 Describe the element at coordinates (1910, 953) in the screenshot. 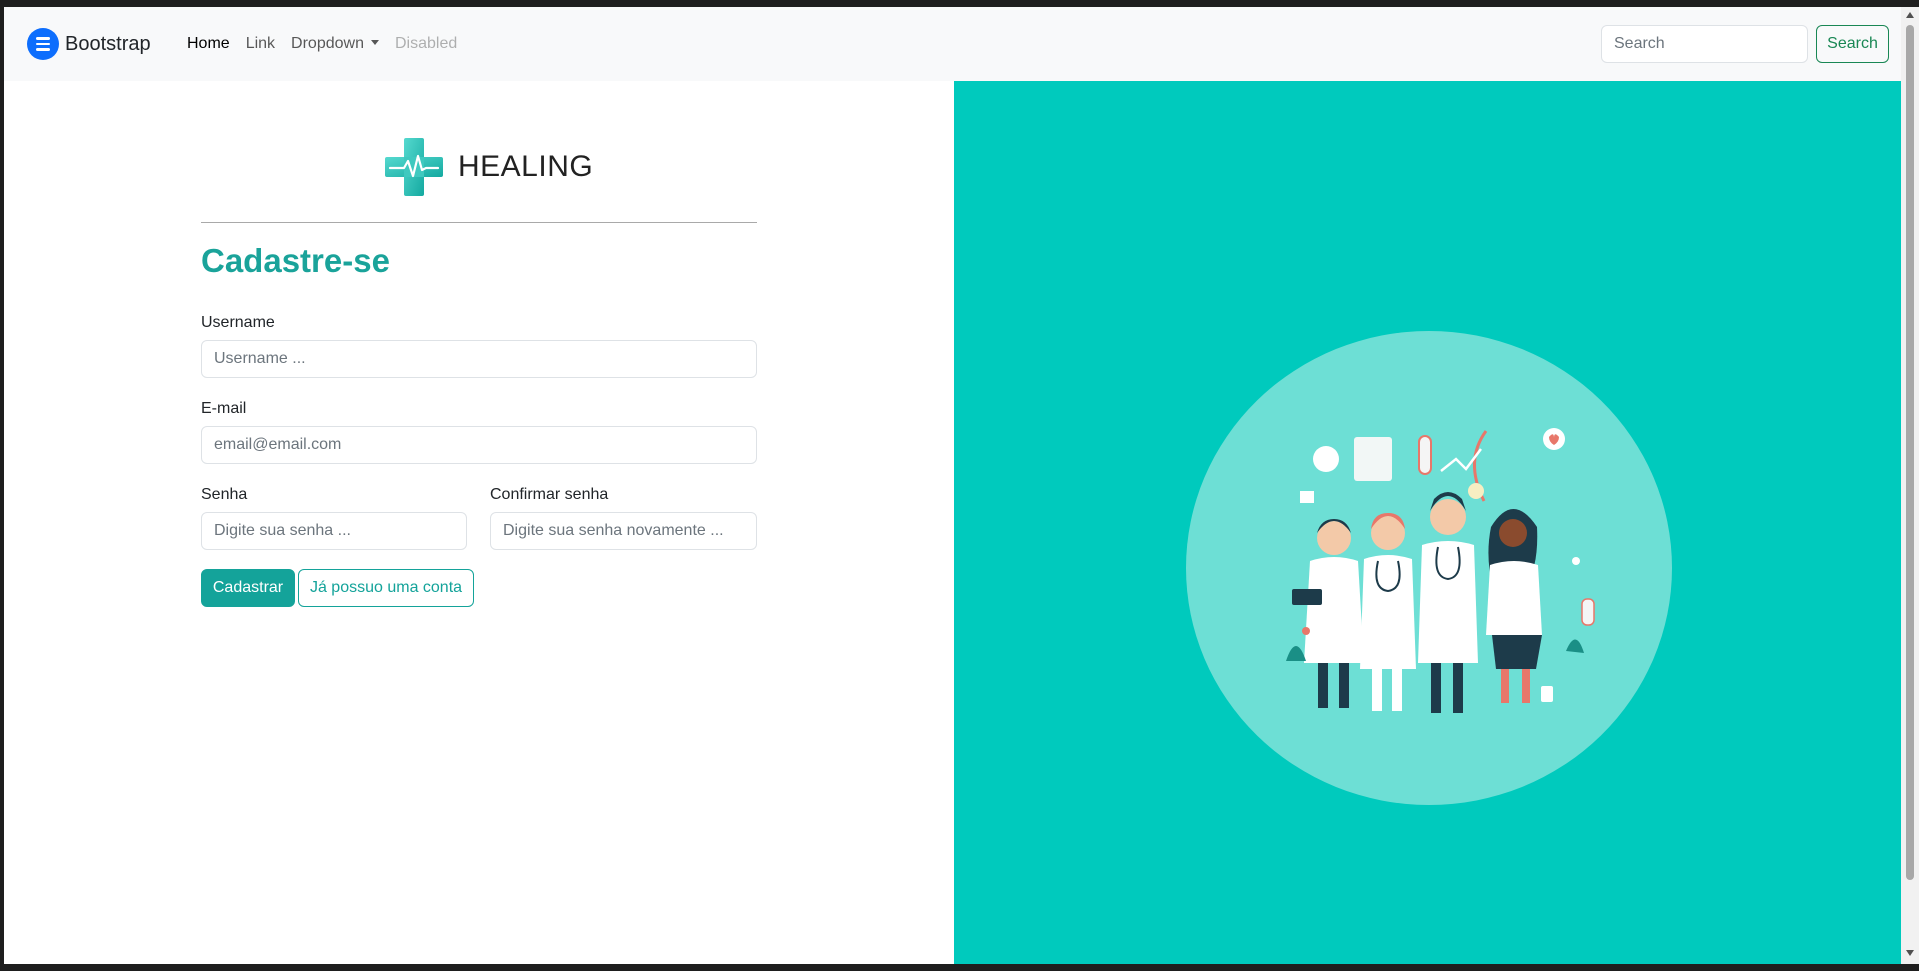

I see `scroll-down-icon` at that location.